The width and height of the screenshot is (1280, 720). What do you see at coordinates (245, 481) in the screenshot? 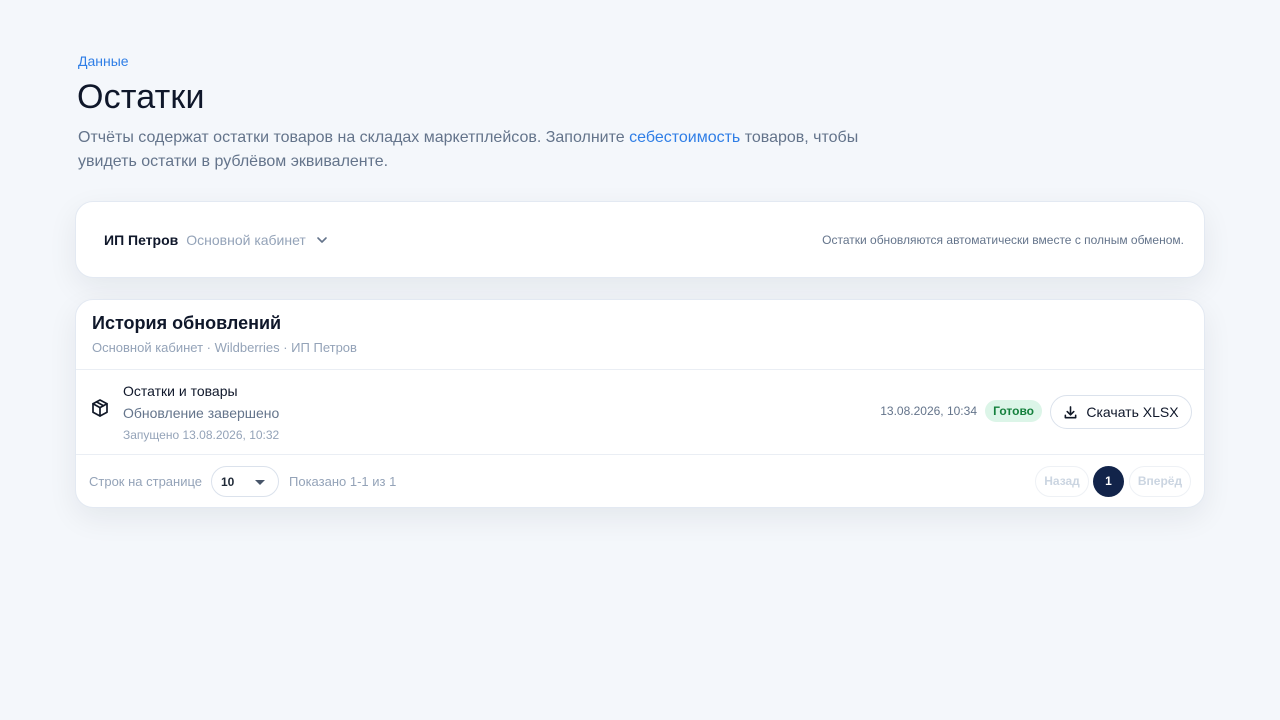
I see `rows-per-page-select: 10` at bounding box center [245, 481].